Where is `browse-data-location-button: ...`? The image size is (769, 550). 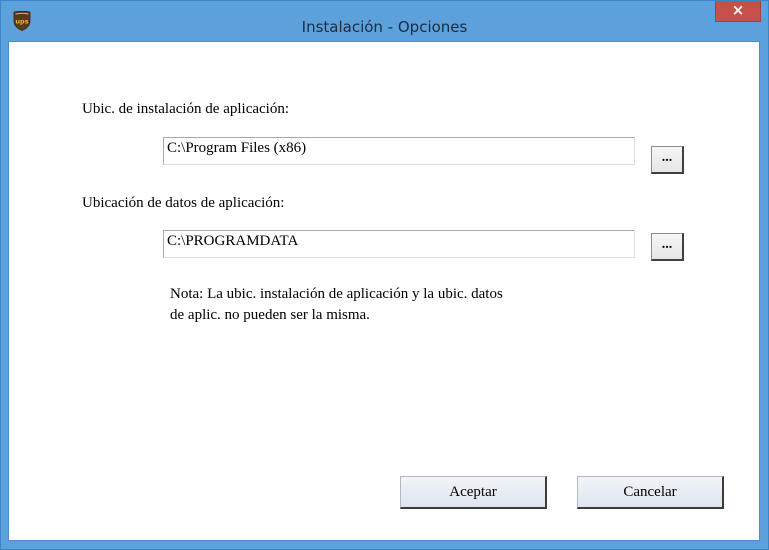
browse-data-location-button: ... is located at coordinates (667, 247).